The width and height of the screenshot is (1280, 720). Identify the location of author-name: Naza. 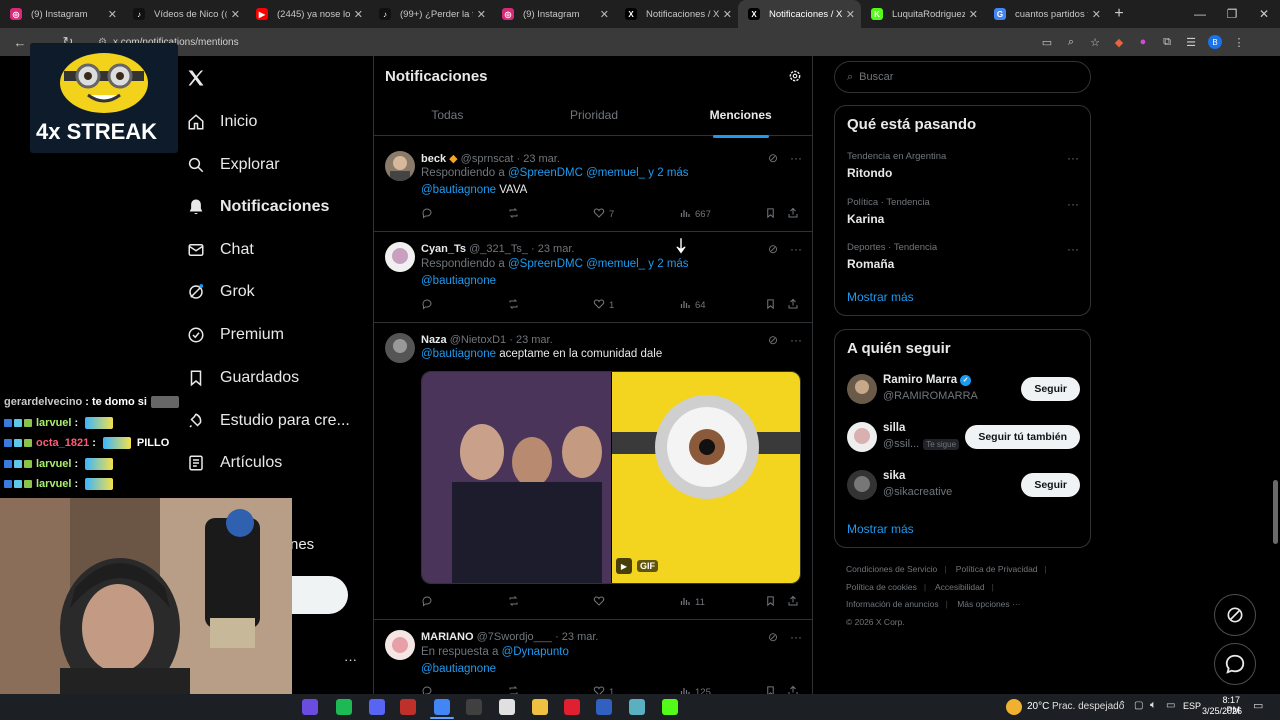
(434, 340).